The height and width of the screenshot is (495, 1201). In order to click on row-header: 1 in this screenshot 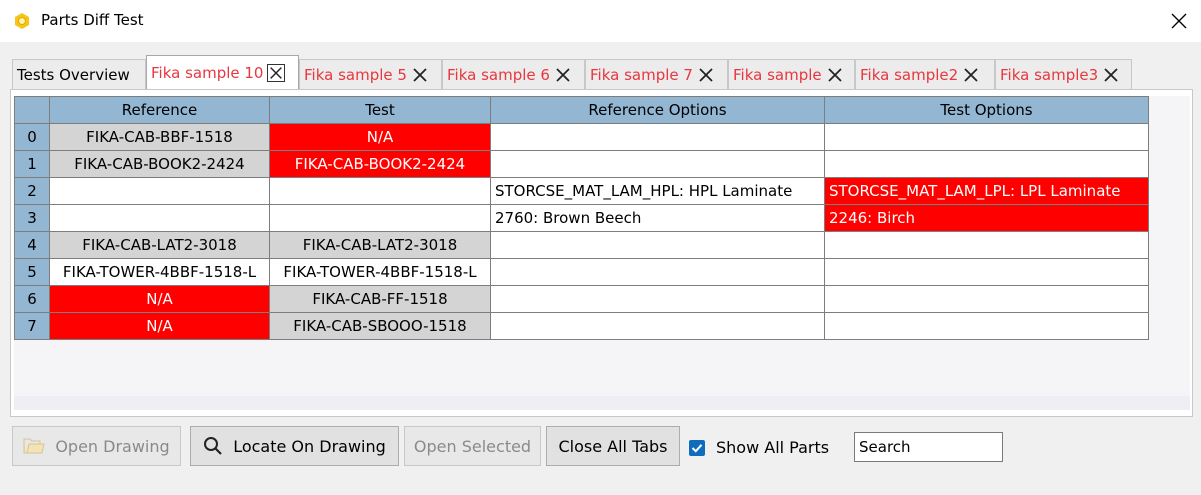, I will do `click(32, 164)`.